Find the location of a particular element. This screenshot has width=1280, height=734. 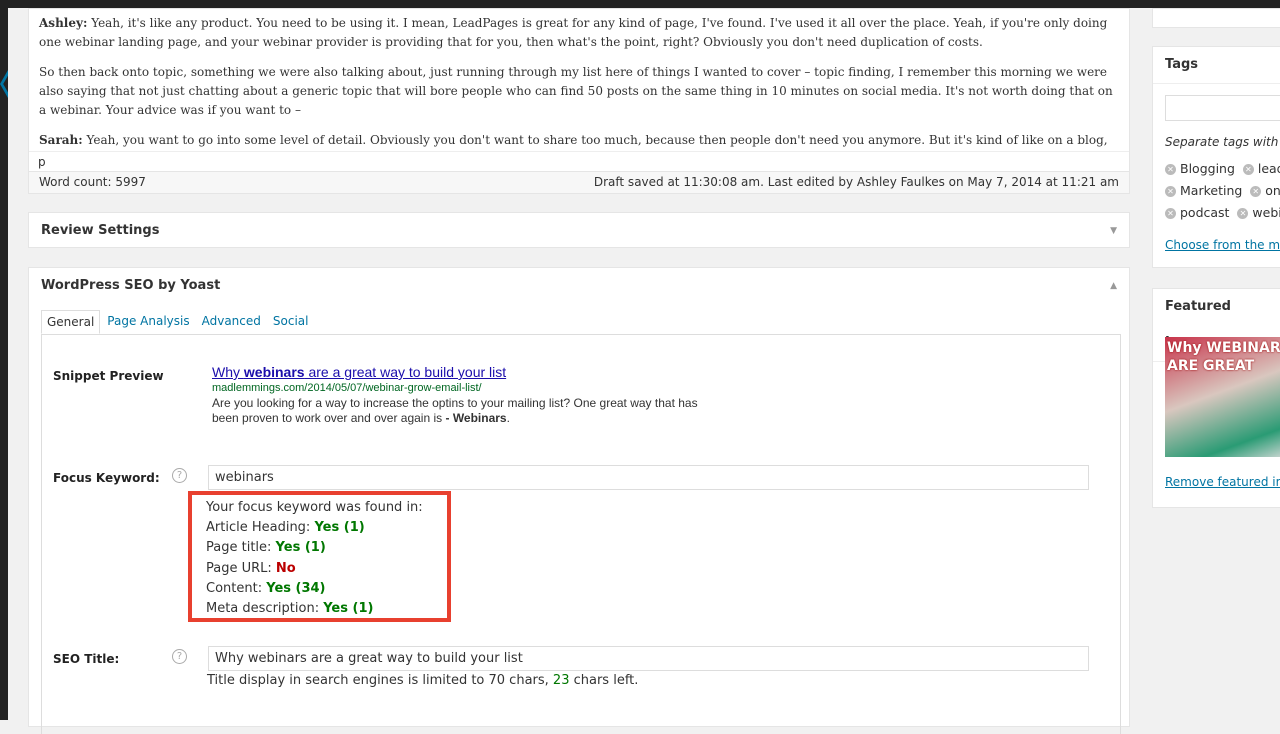

featured-image: Why WEBINARS ARE GREAT is located at coordinates (1222, 397).